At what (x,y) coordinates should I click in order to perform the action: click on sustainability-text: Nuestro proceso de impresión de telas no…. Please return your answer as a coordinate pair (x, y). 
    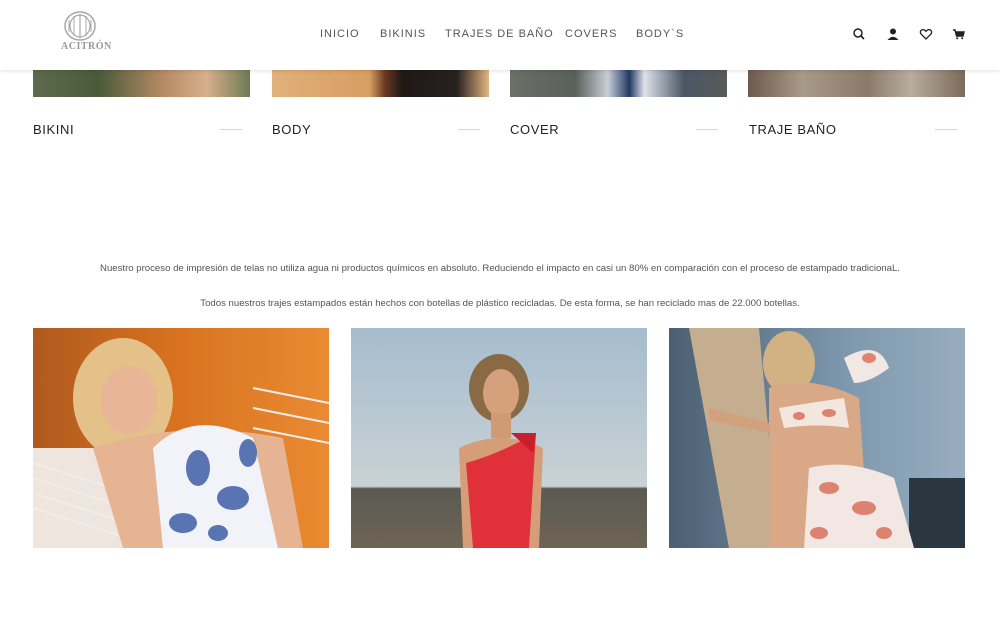
    Looking at the image, I should click on (500, 268).